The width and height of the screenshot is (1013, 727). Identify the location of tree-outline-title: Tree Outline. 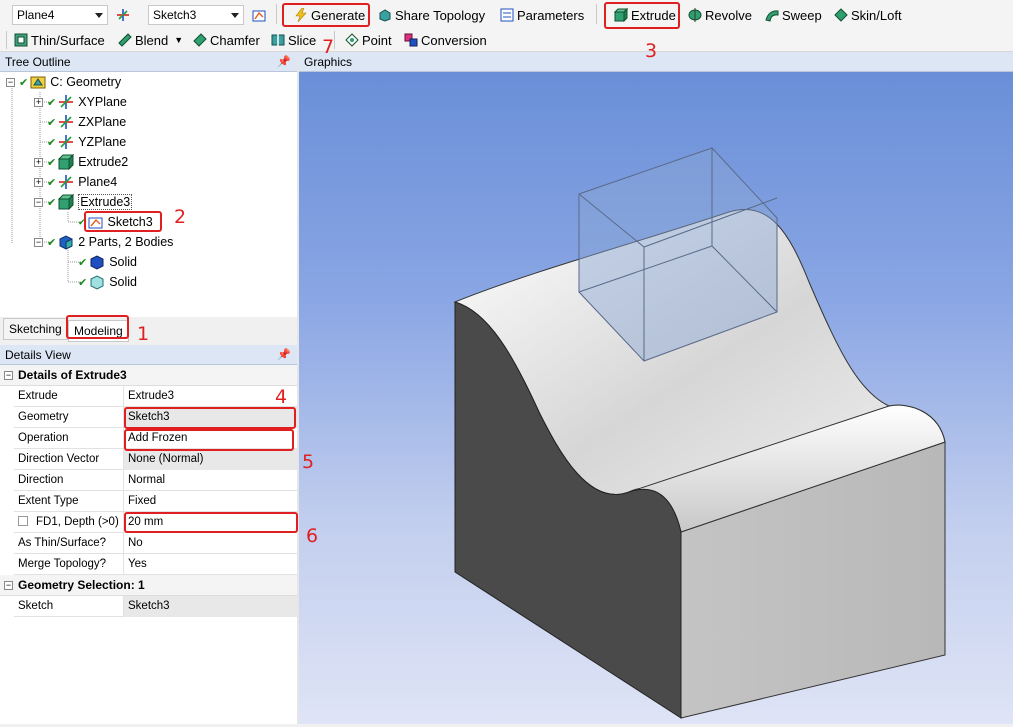
(38, 62).